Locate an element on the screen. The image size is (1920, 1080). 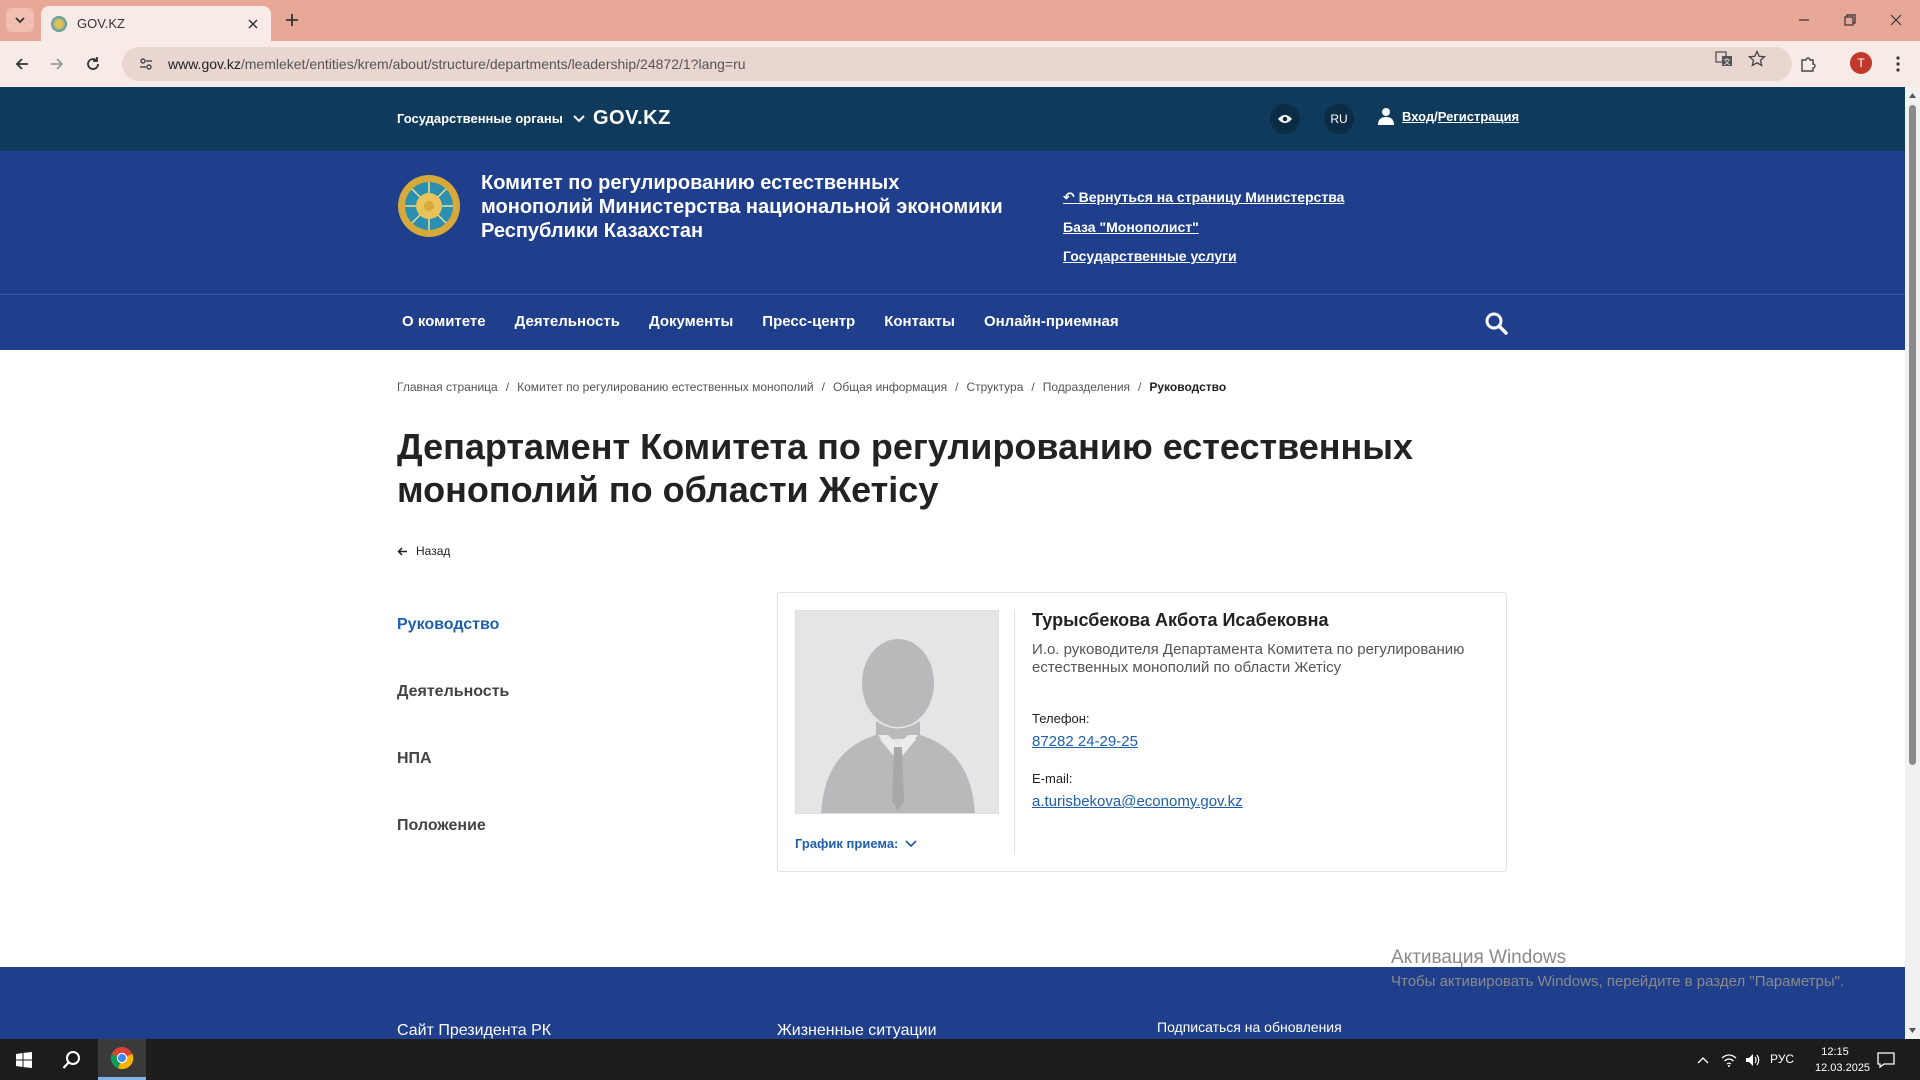
footer-life-situations: Жизненные ситуации is located at coordinates (857, 1030).